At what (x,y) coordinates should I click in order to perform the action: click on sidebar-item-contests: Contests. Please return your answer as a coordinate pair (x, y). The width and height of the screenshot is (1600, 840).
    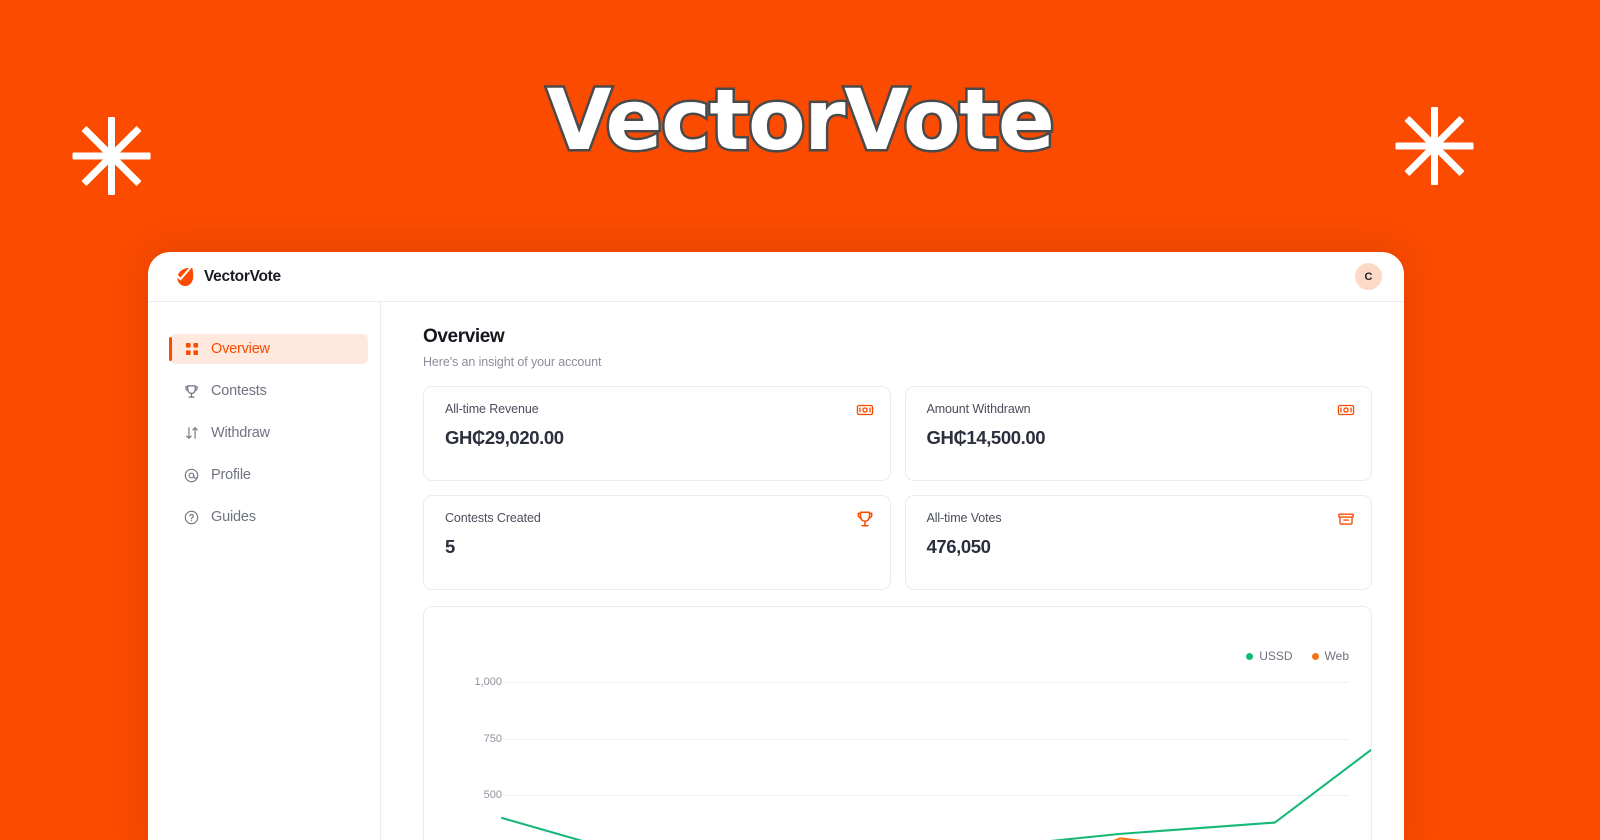
    Looking at the image, I should click on (269, 391).